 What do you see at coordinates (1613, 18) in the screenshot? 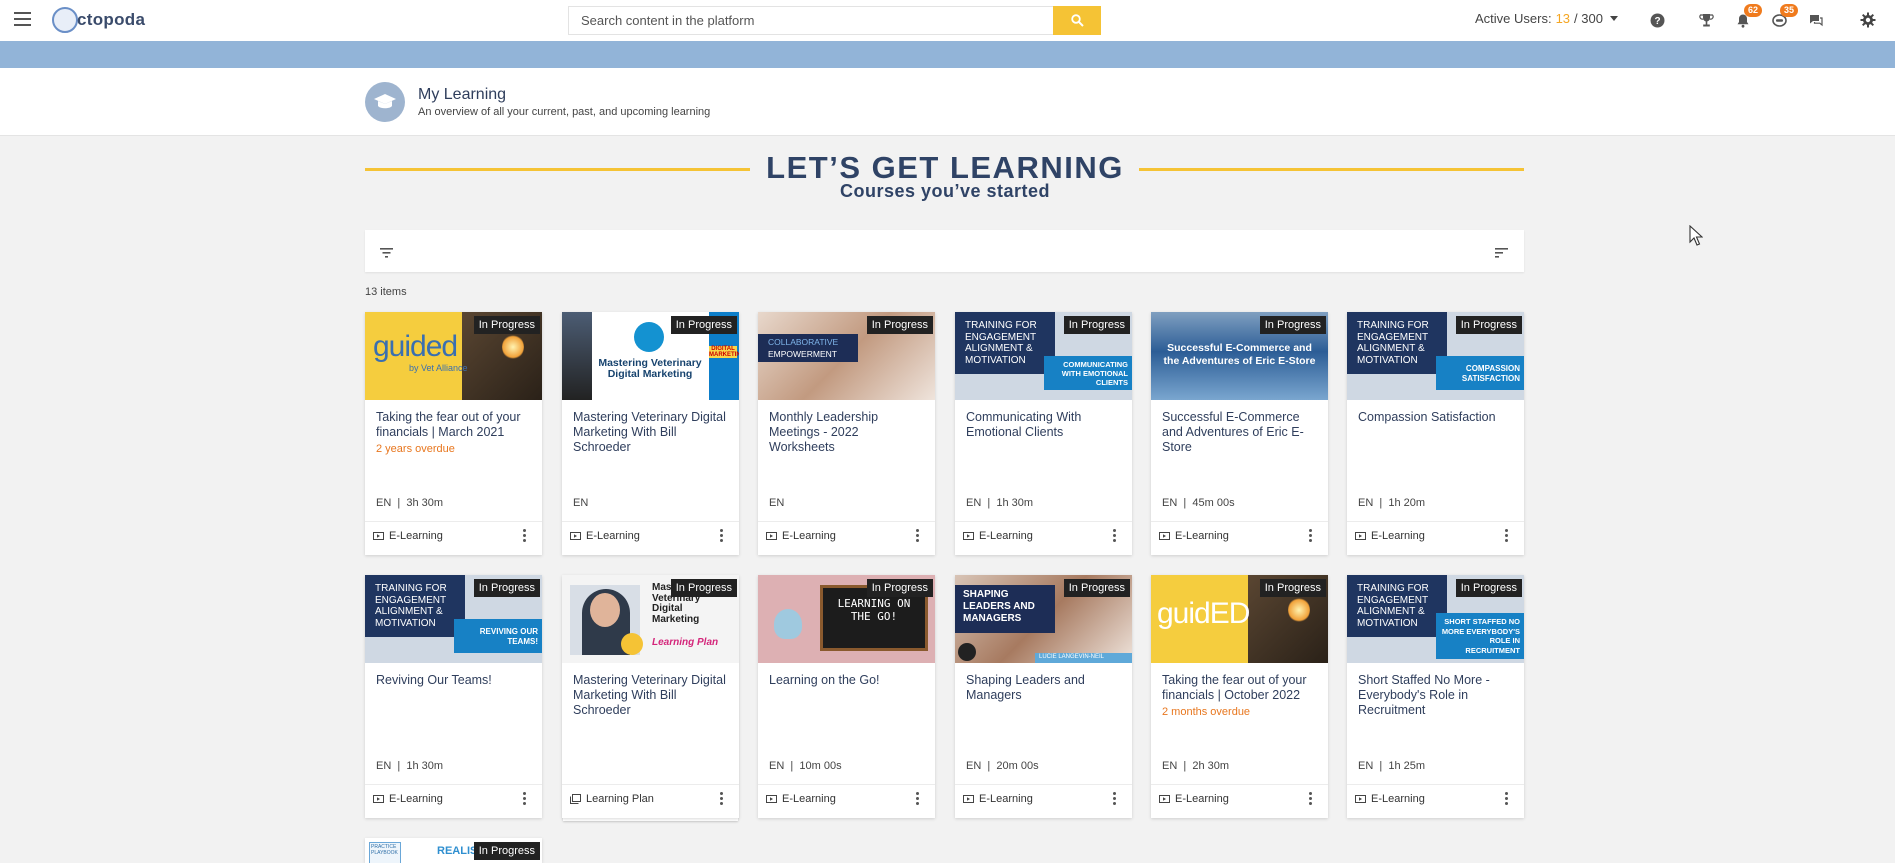
I see `chevron-down-icon` at bounding box center [1613, 18].